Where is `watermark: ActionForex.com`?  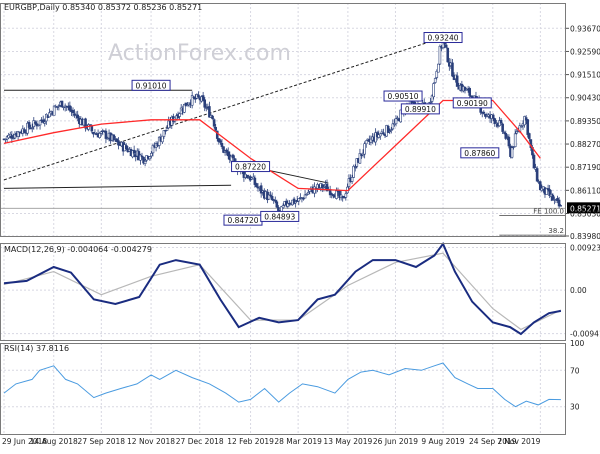
watermark: ActionForex.com is located at coordinates (199, 53).